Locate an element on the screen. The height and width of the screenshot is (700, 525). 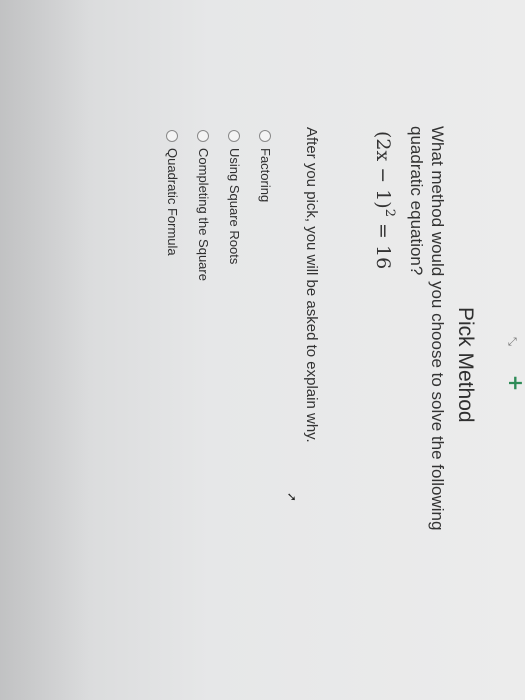
option-label: Completing the Square is located at coordinates (203, 214).